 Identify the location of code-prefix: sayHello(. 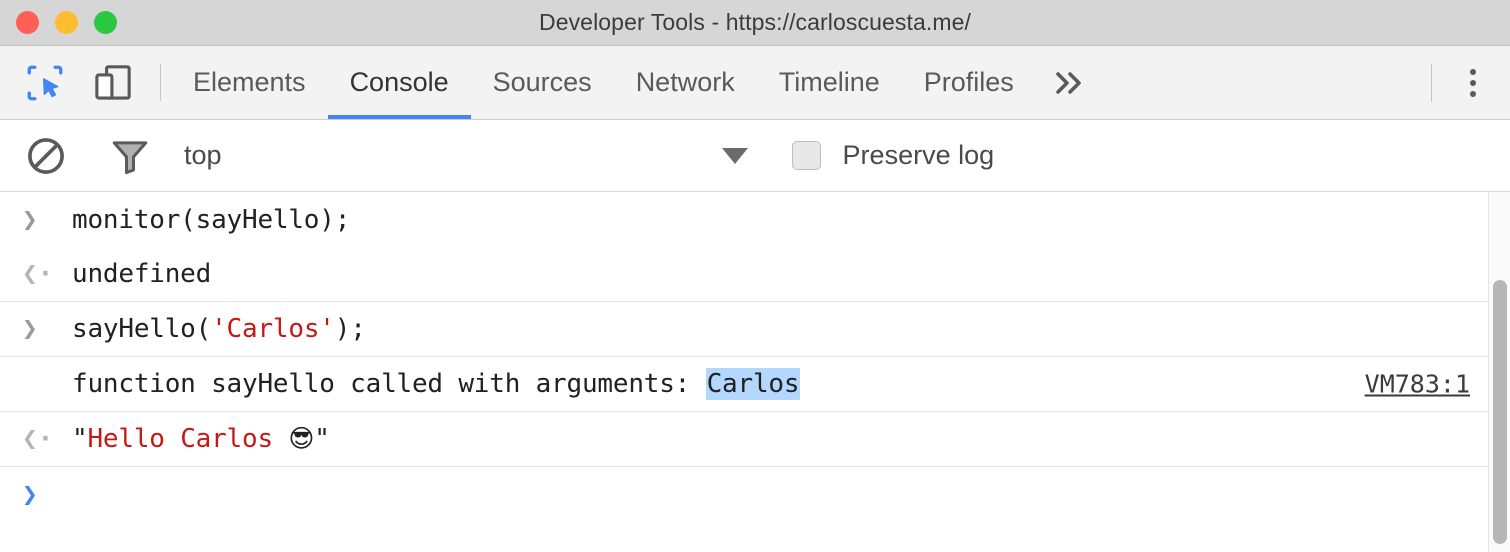
(142, 329).